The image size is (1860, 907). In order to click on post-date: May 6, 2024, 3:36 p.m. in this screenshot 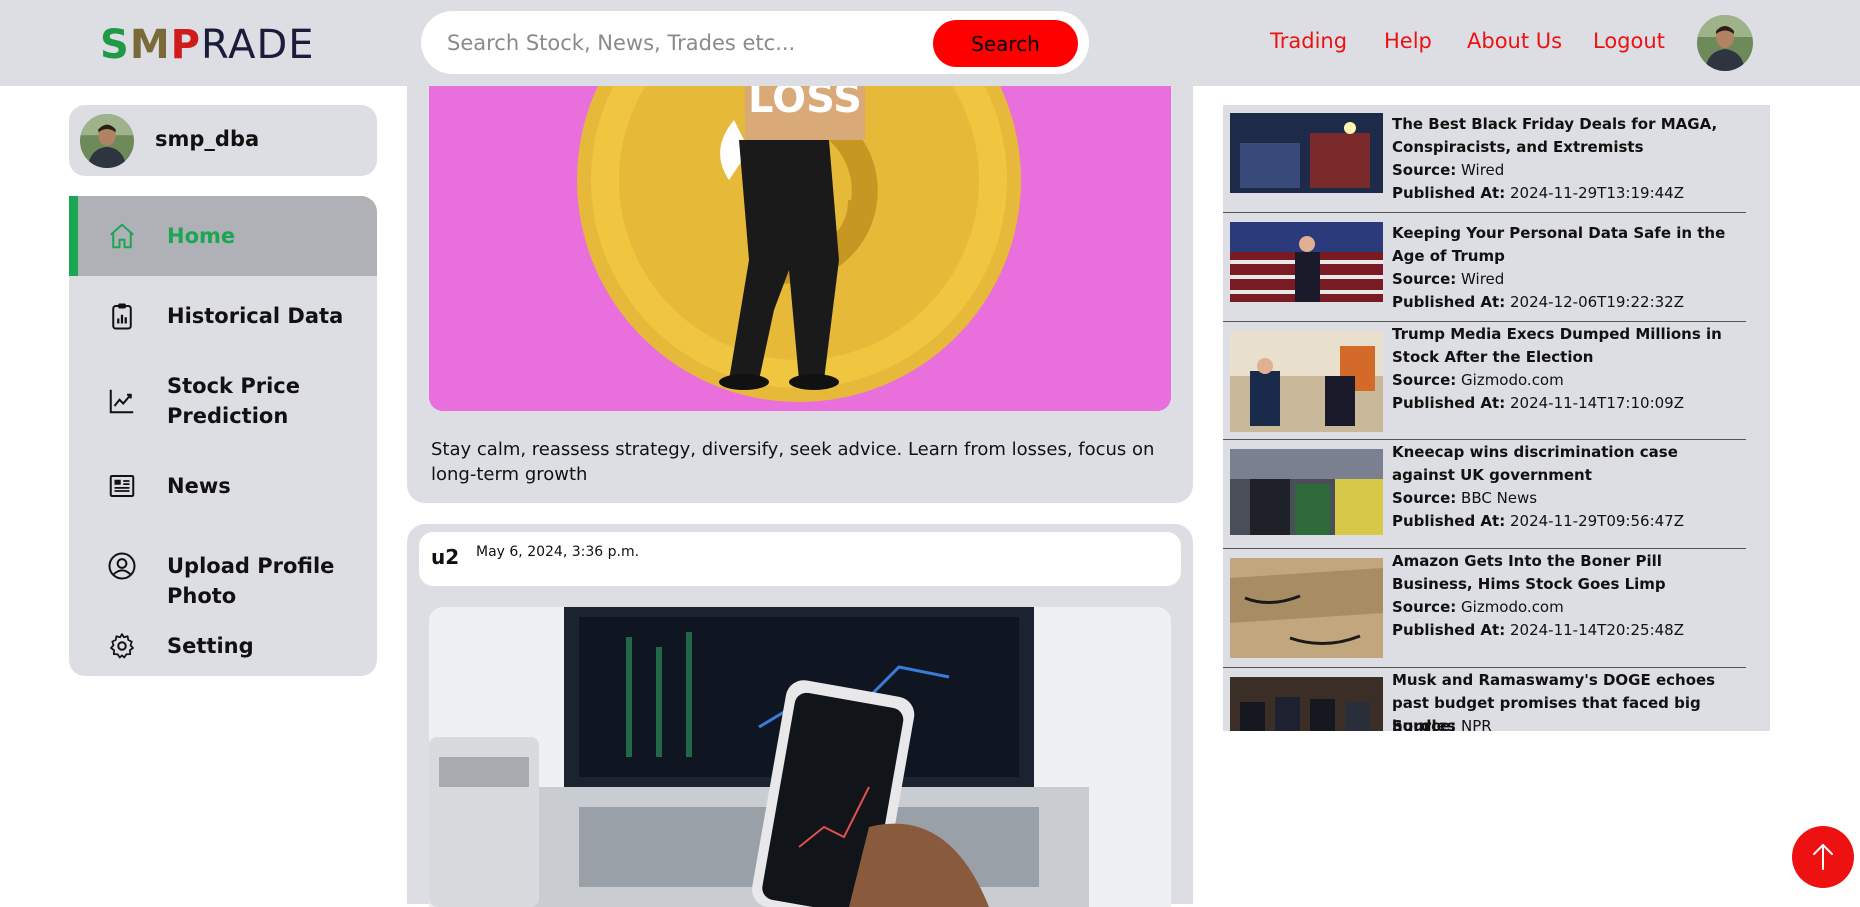, I will do `click(558, 552)`.